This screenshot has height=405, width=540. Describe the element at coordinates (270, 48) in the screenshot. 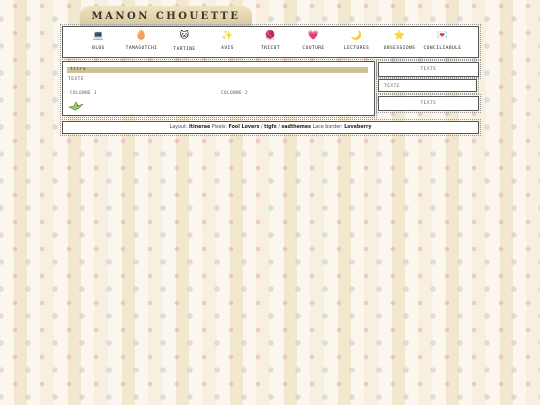

I see `nav-label: TRICOT` at that location.